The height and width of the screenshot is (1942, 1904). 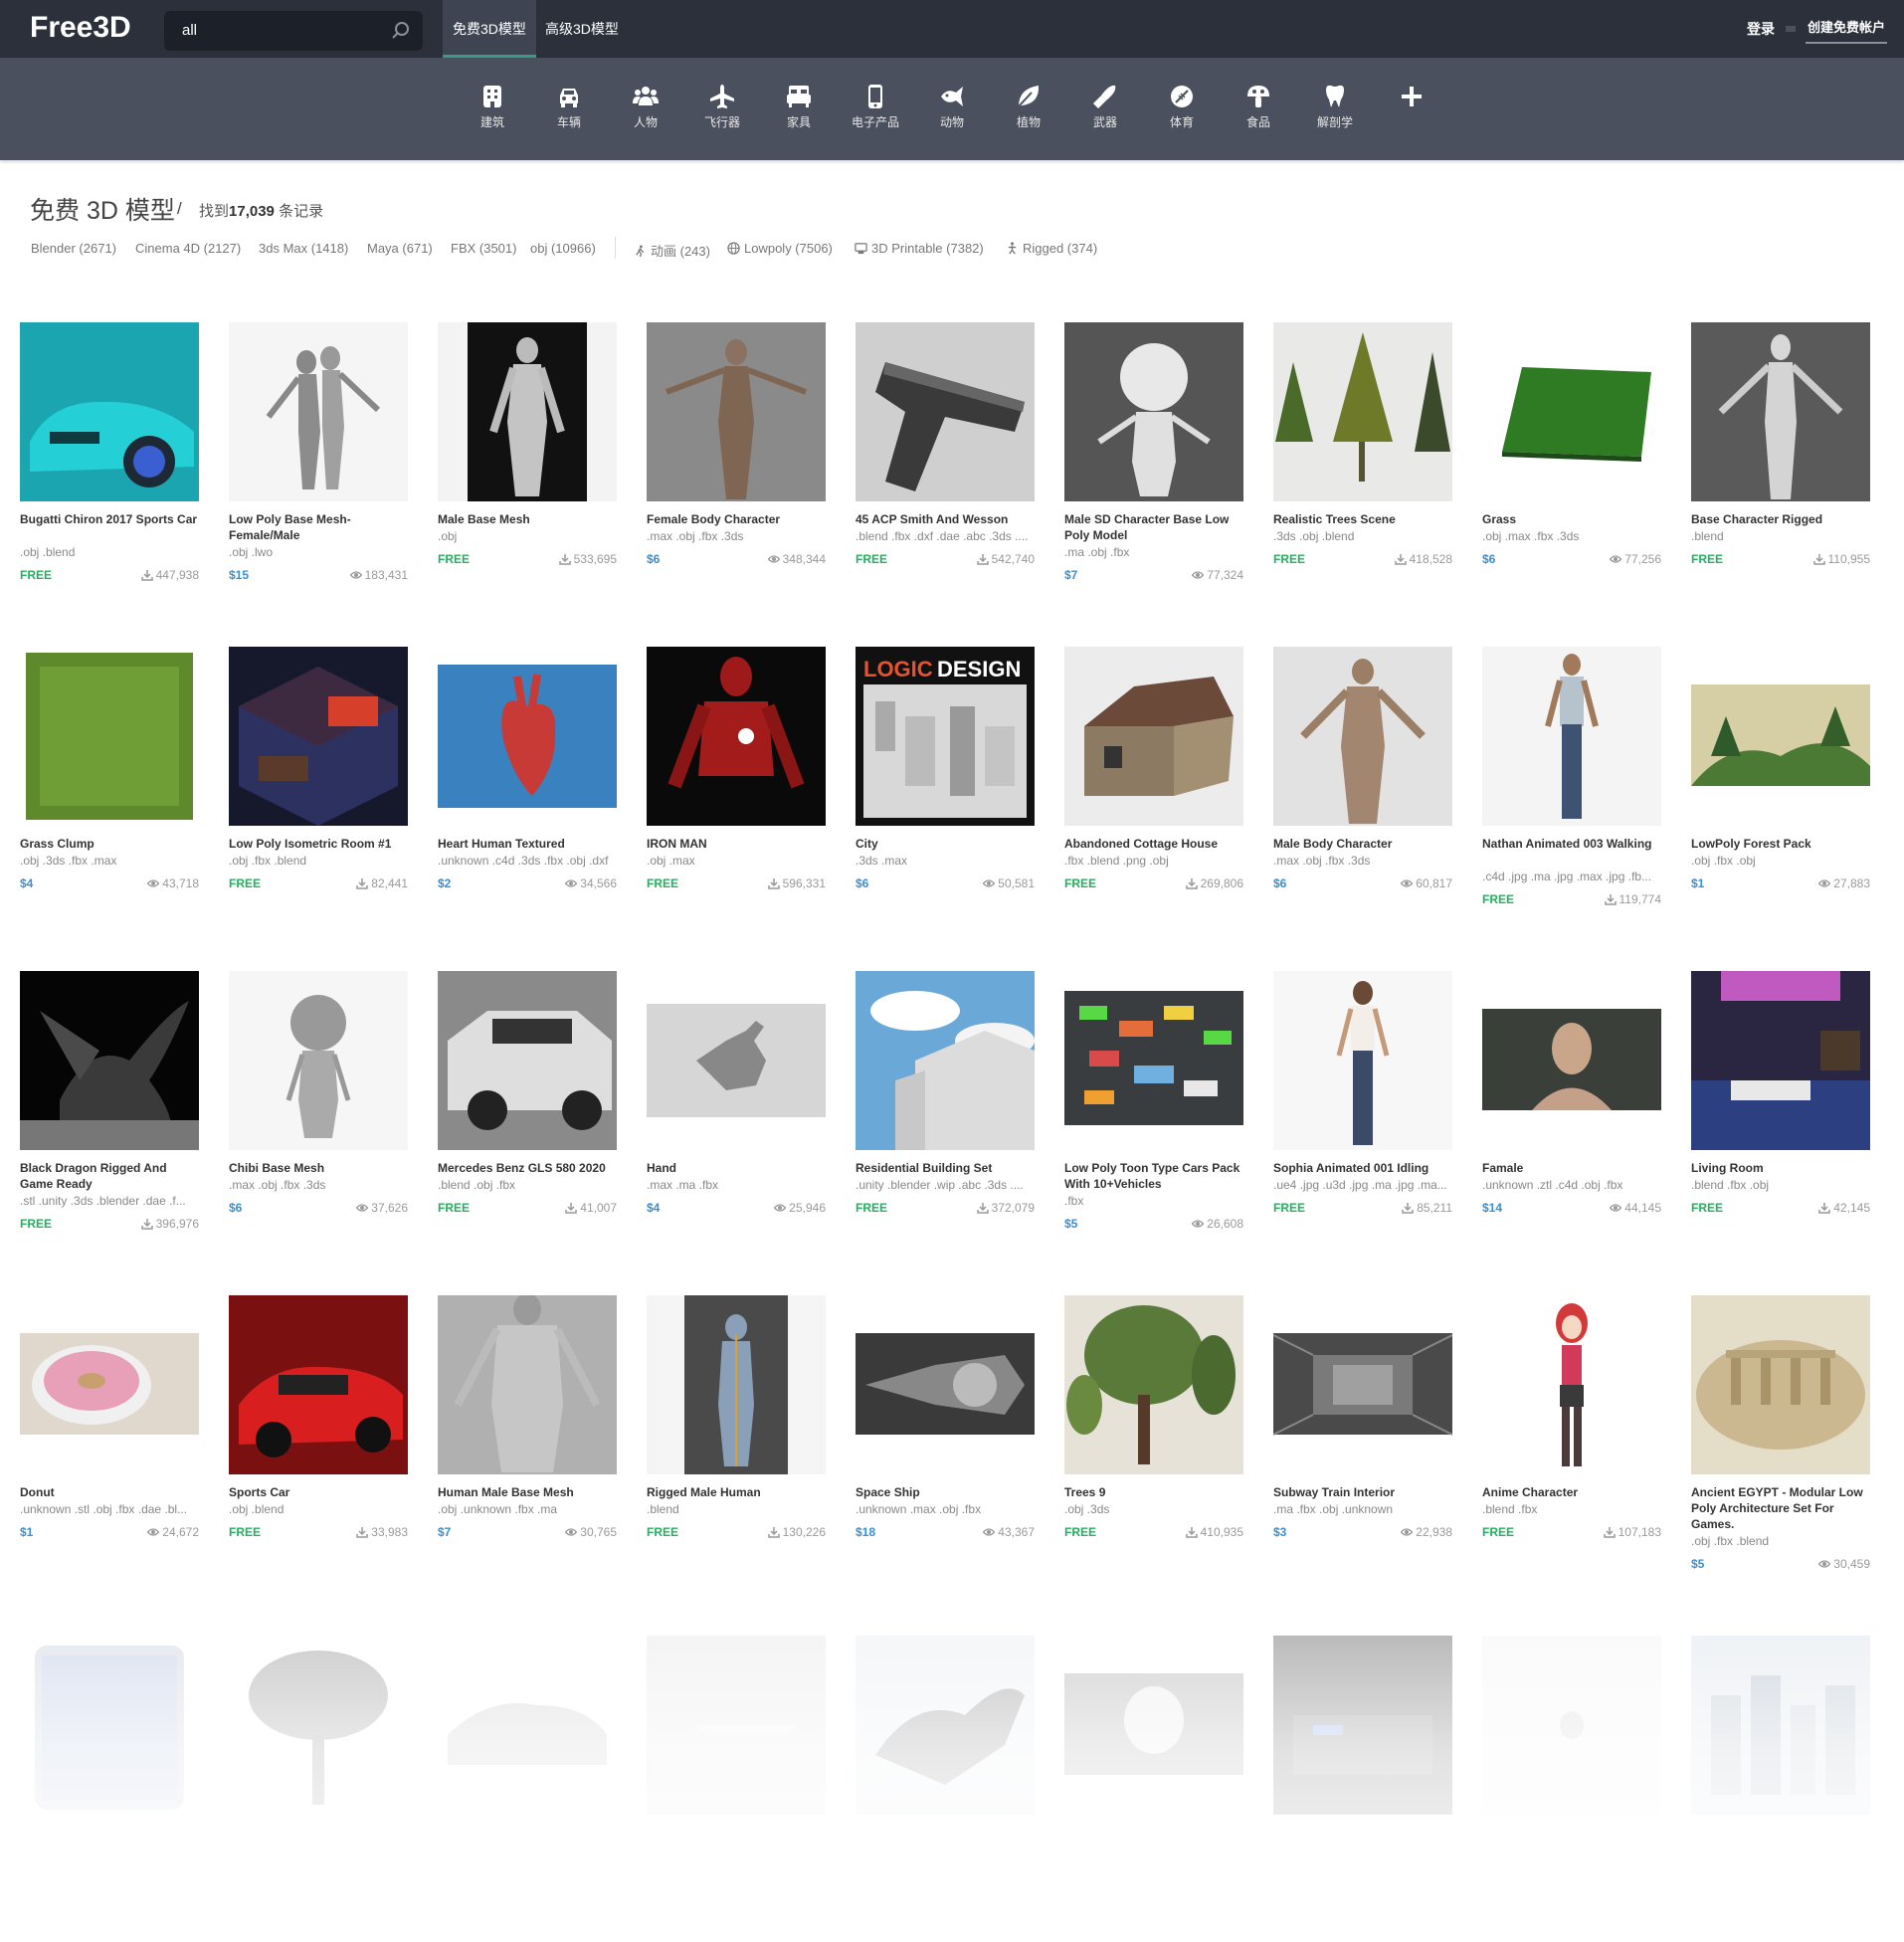 What do you see at coordinates (1362, 1168) in the screenshot?
I see `model-title: Sophia Animated 001 Idling` at bounding box center [1362, 1168].